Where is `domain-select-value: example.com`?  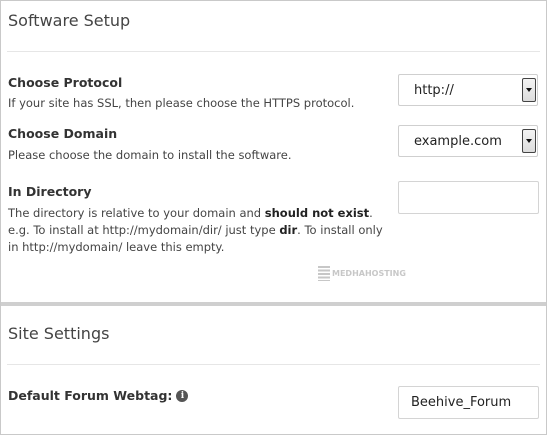
domain-select-value: example.com is located at coordinates (458, 141).